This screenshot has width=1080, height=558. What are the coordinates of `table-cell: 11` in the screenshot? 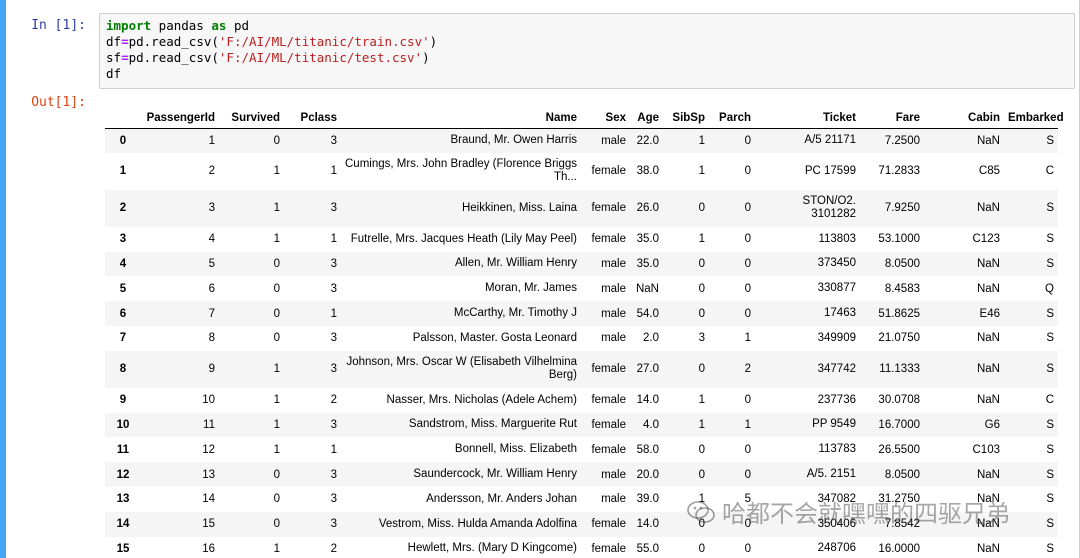 It's located at (209, 424).